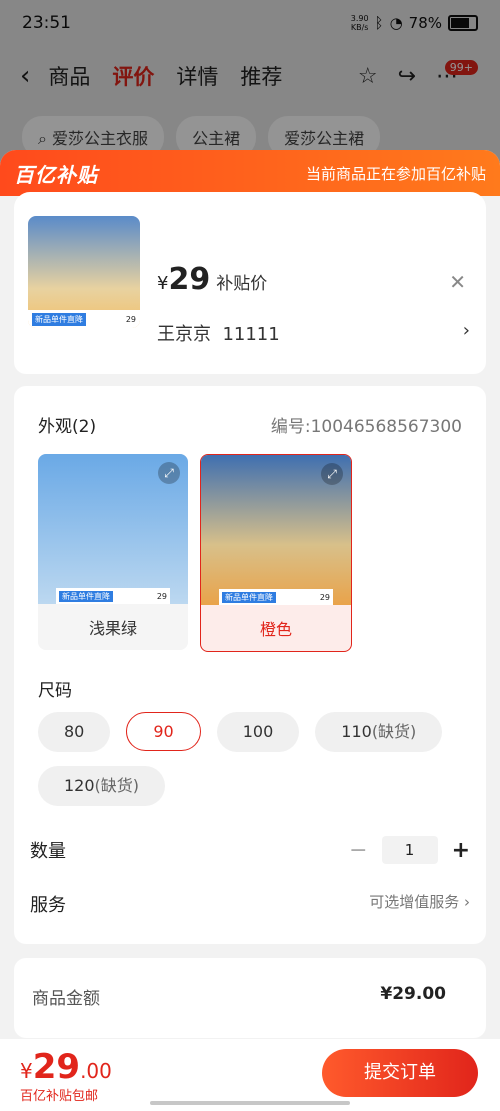  Describe the element at coordinates (461, 850) in the screenshot. I see `plus-icon: +` at that location.